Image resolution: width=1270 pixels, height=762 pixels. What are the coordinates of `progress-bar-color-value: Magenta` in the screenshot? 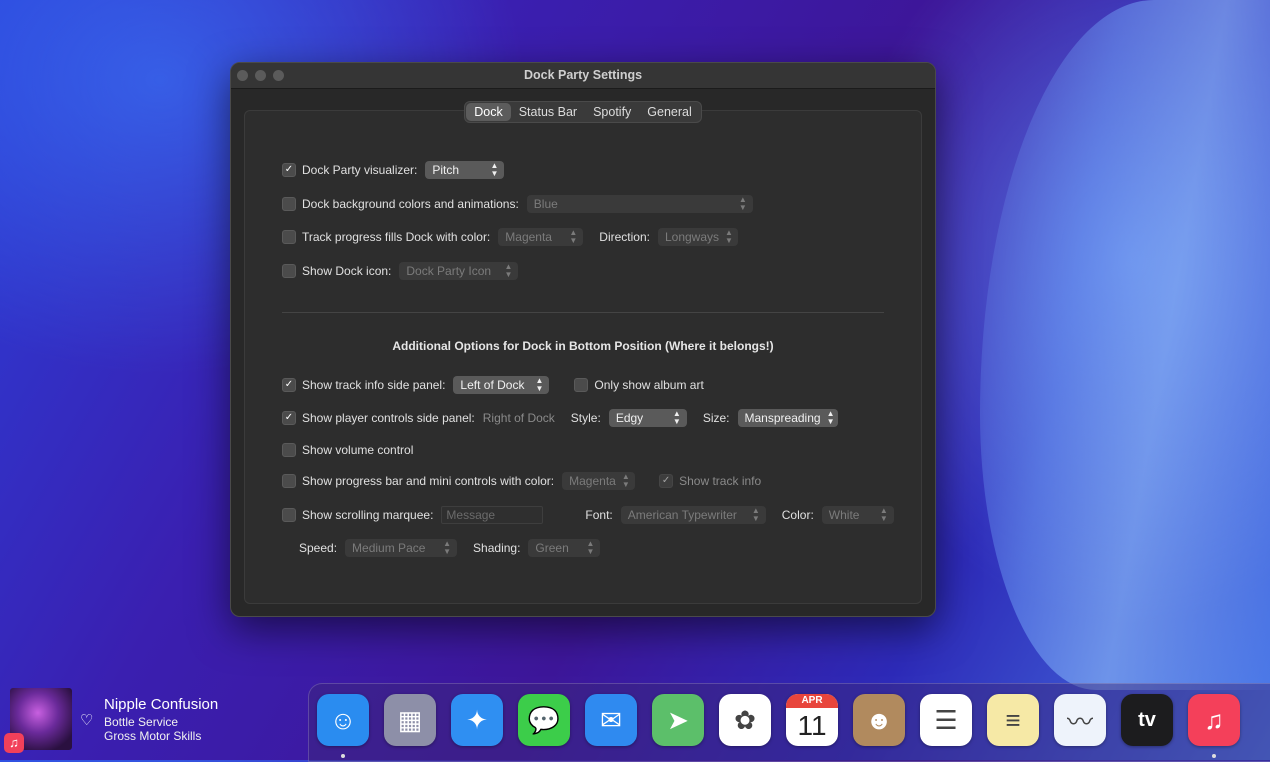 It's located at (592, 481).